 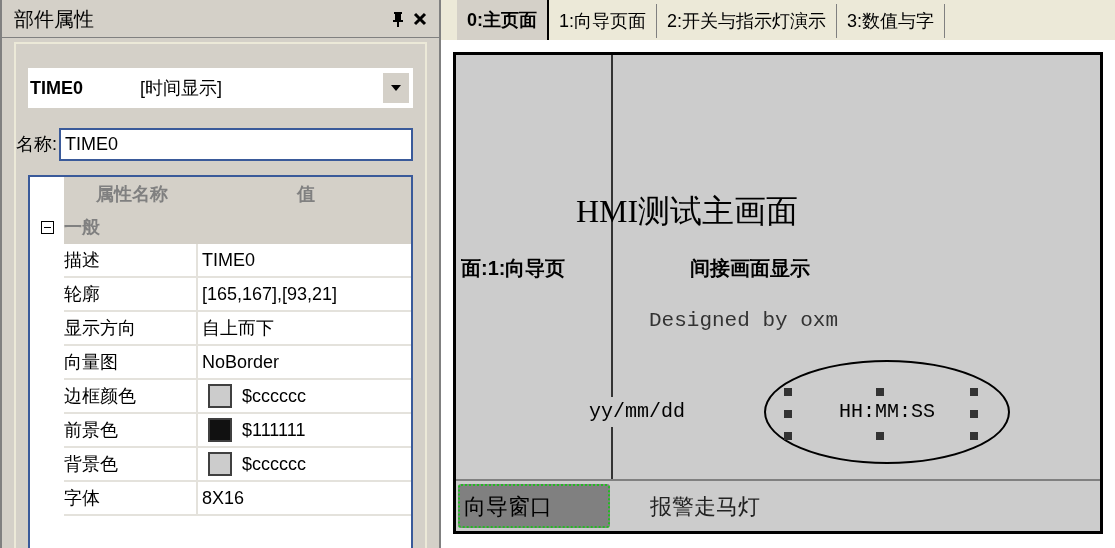 What do you see at coordinates (270, 294) in the screenshot?
I see `property-value: [165,167],[93,21]` at bounding box center [270, 294].